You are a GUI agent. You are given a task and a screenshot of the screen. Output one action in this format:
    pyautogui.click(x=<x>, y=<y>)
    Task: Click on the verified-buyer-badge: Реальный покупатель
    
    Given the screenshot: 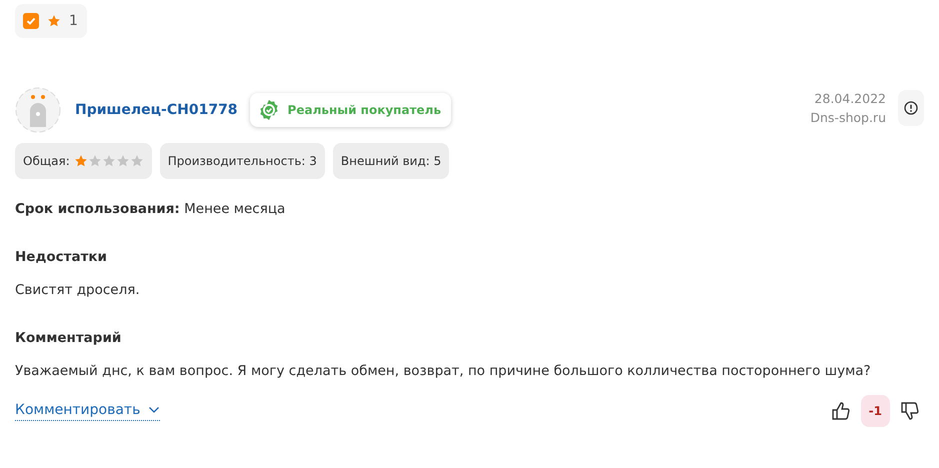 What is the action you would take?
    pyautogui.click(x=351, y=110)
    